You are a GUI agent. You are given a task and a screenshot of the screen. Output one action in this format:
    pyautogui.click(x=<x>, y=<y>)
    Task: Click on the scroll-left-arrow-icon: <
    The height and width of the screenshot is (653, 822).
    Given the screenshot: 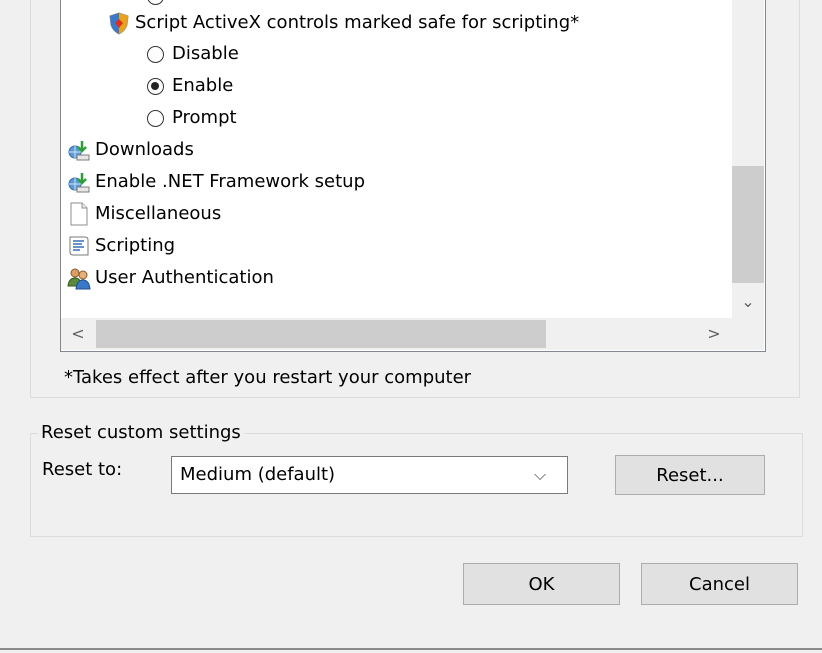 What is the action you would take?
    pyautogui.click(x=78, y=334)
    